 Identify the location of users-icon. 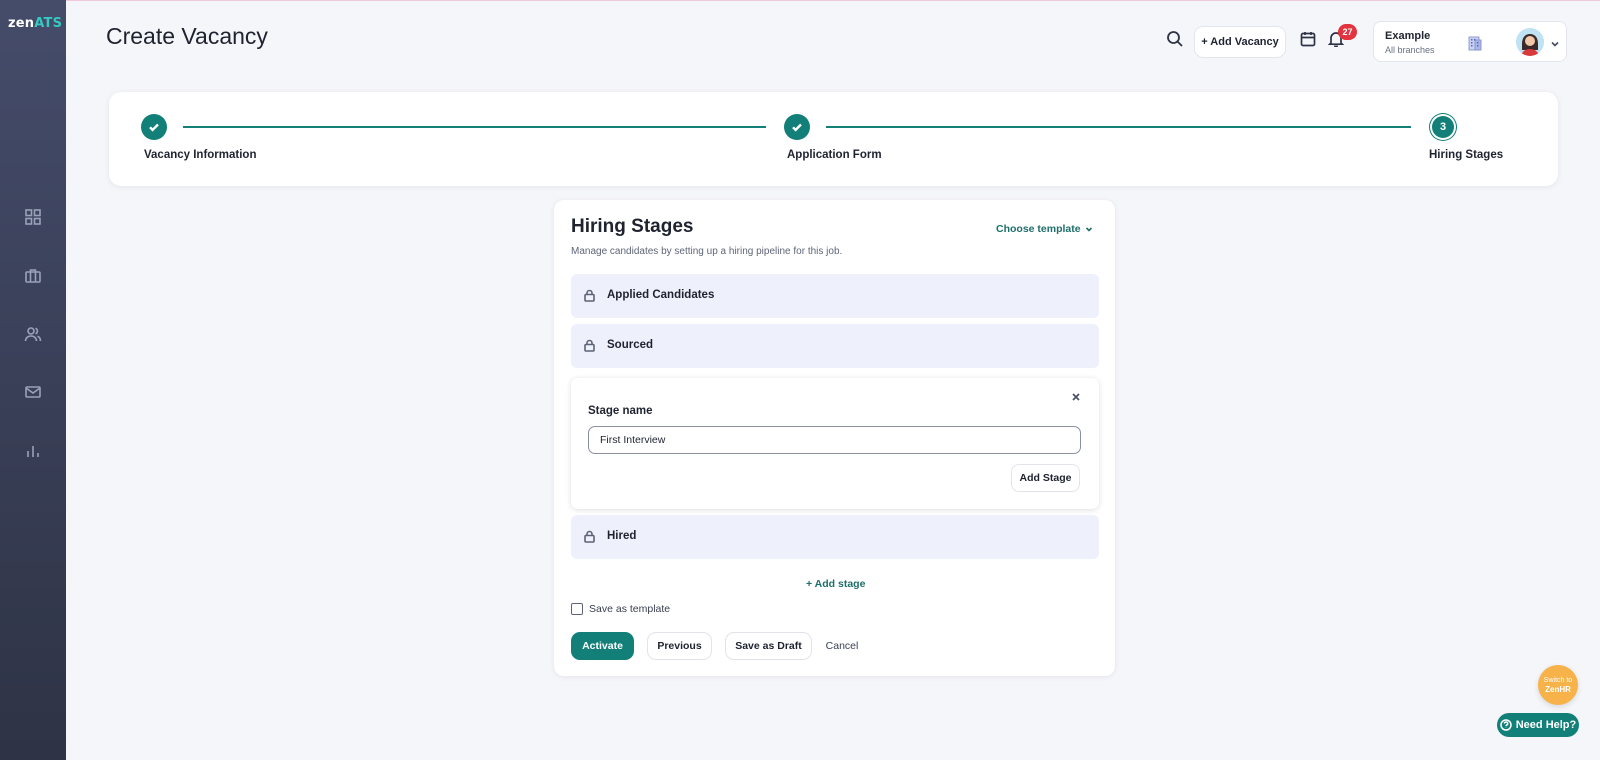
(33, 334).